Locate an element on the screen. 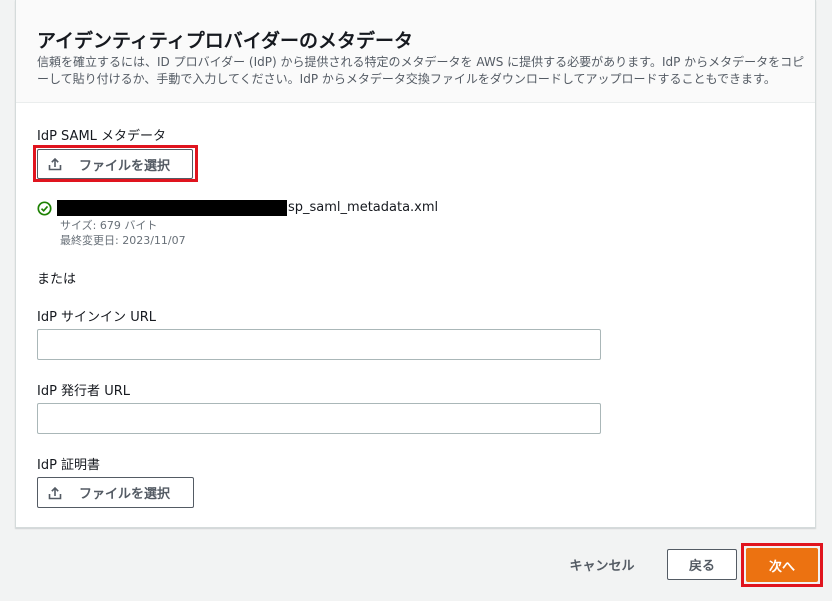  signin-url-input is located at coordinates (319, 344).